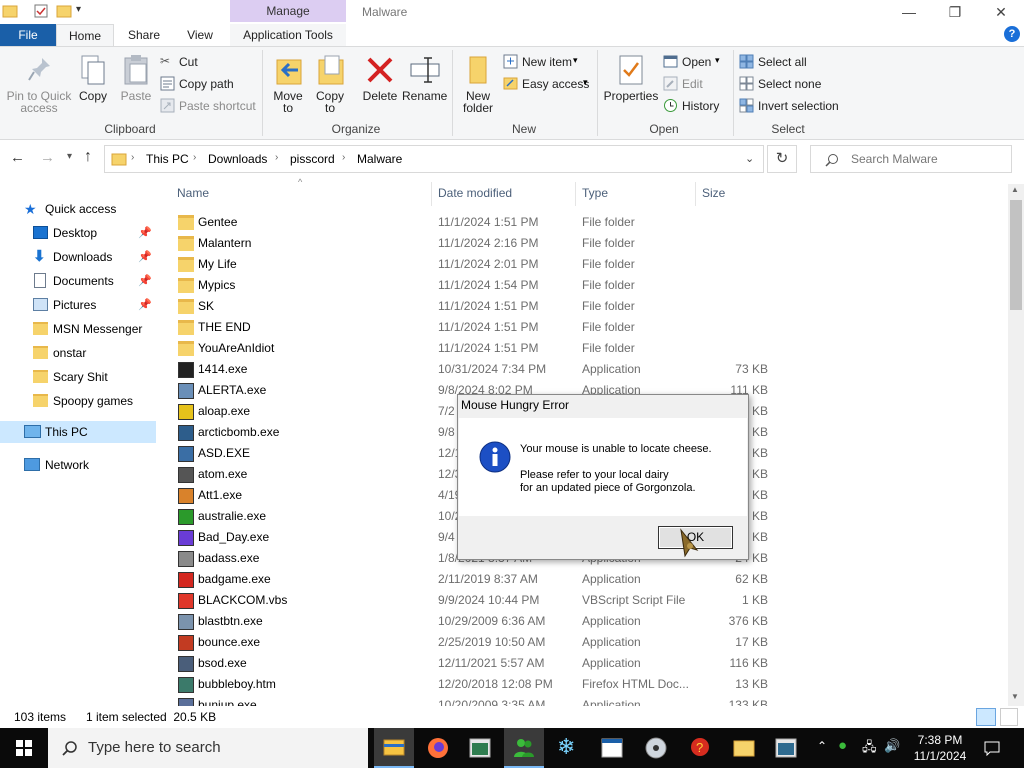  I want to click on cut-button: ✂ Cut, so click(210, 62).